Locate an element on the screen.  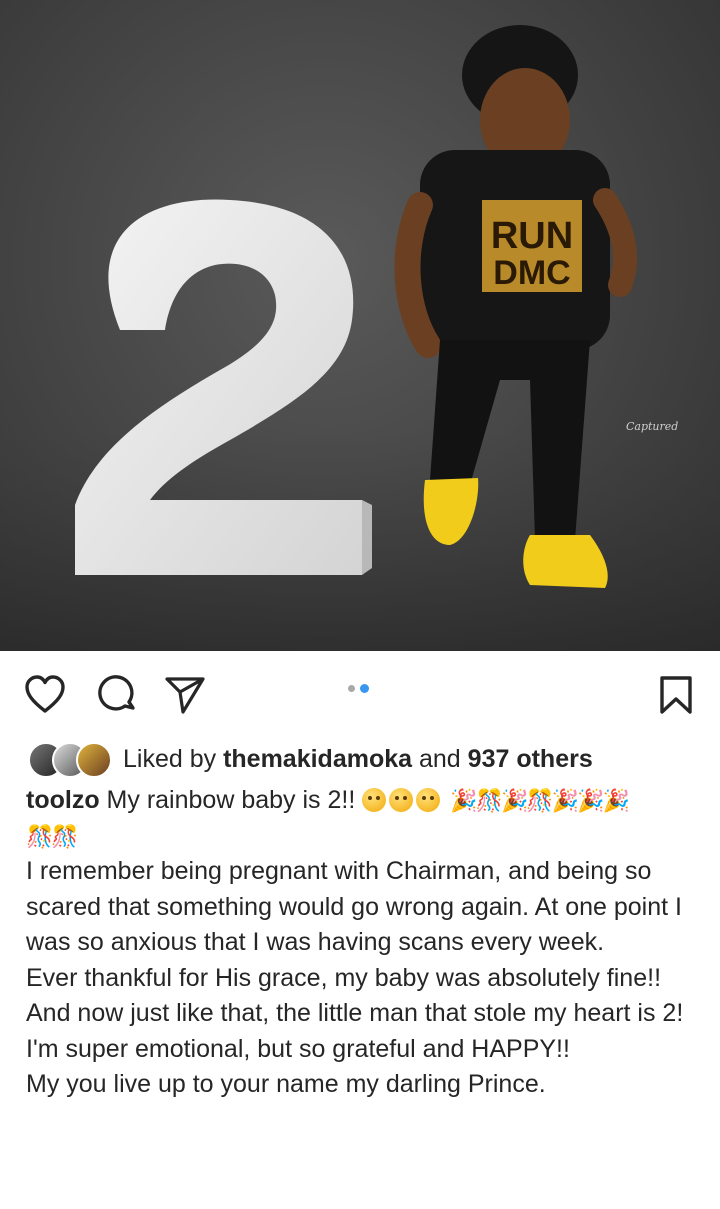
bookmark-icon is located at coordinates (676, 695).